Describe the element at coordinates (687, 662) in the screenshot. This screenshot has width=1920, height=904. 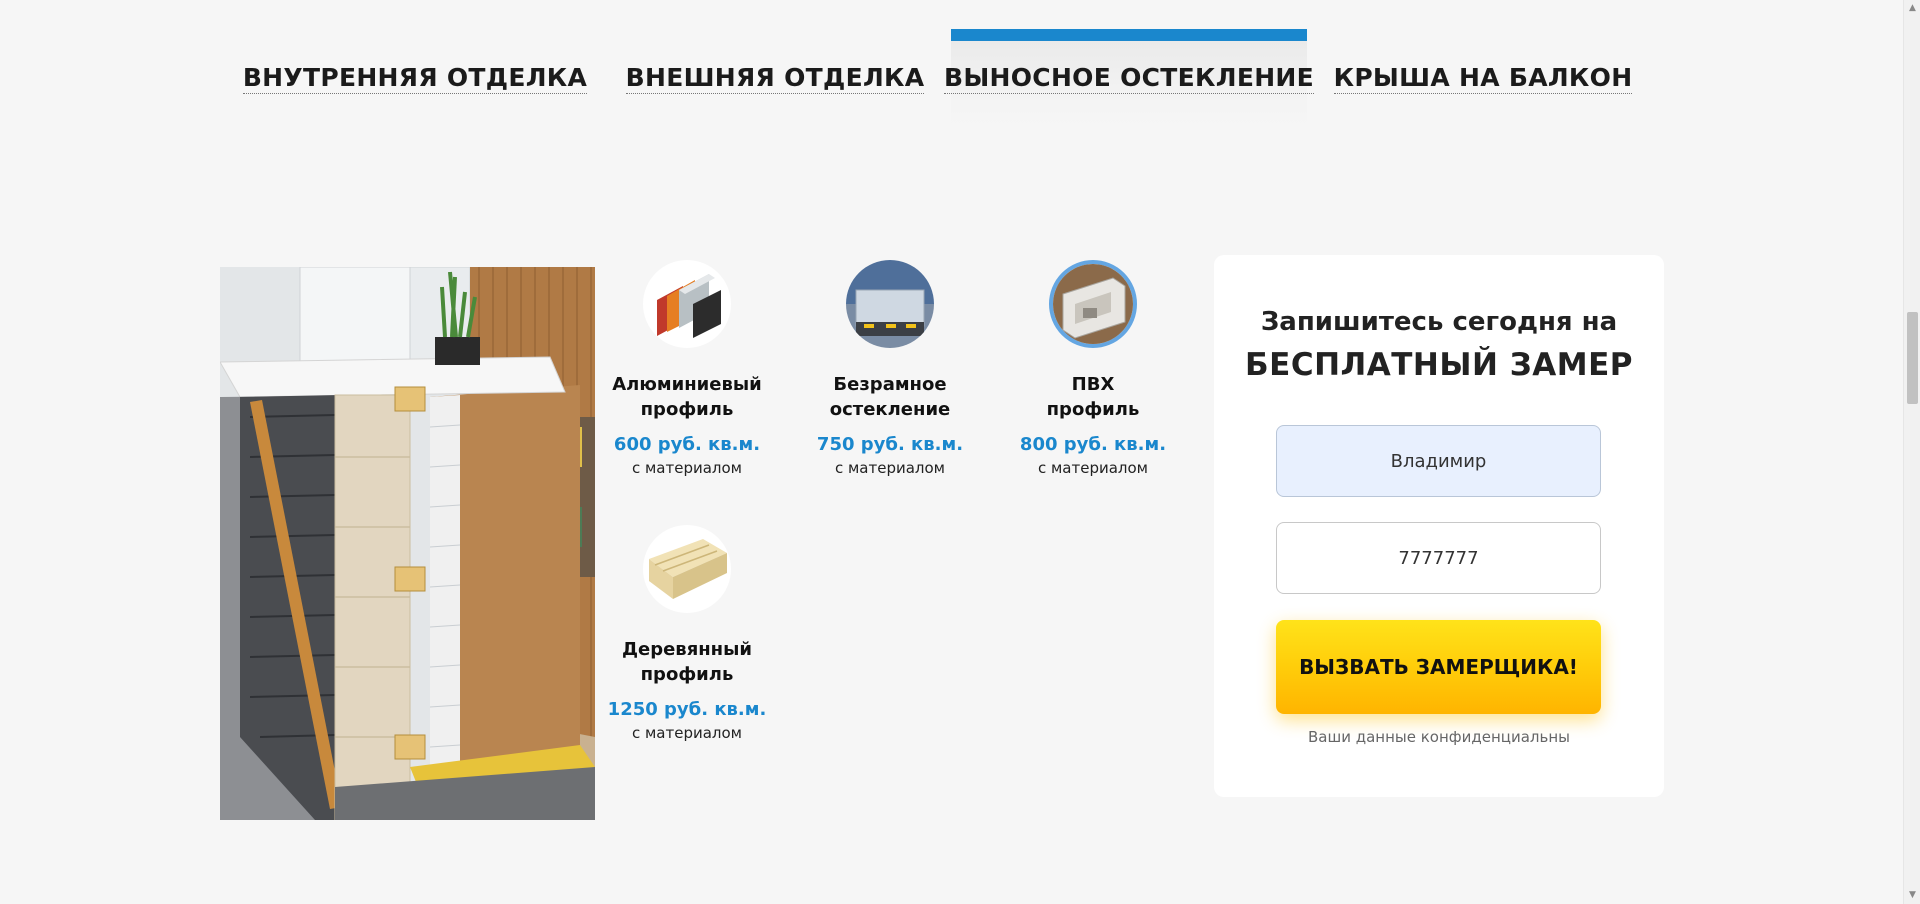
I see `product-name: Деревянный профиль` at that location.